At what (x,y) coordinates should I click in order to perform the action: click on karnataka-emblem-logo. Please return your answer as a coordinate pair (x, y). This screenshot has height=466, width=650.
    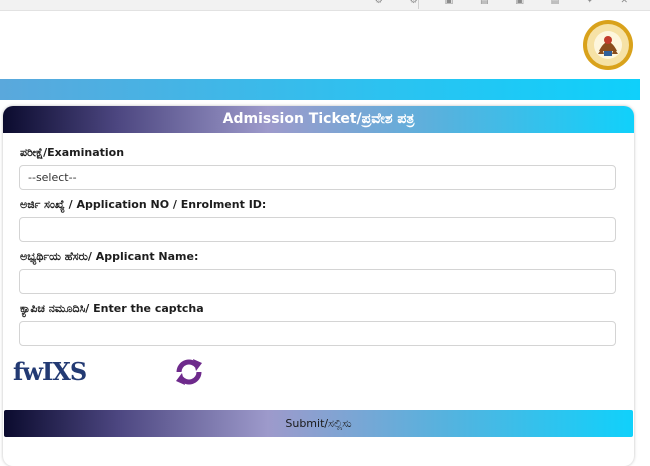
    Looking at the image, I should click on (608, 45).